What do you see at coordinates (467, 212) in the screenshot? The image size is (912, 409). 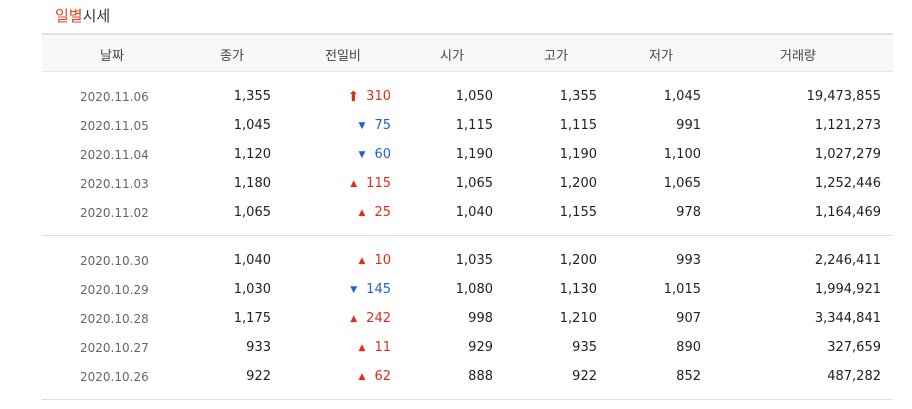 I see `table-row: 2020.11.02 1,065 ▲ 25 1,040 1,155 978 1,164,469` at bounding box center [467, 212].